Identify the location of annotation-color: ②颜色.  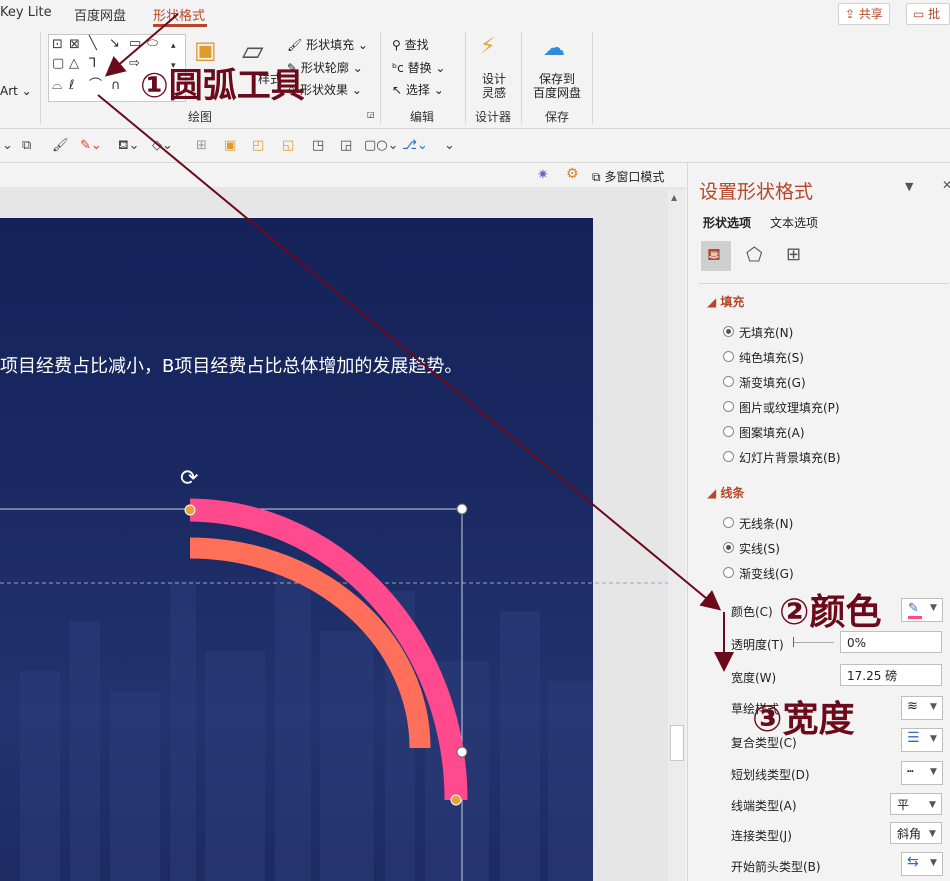
(830, 612).